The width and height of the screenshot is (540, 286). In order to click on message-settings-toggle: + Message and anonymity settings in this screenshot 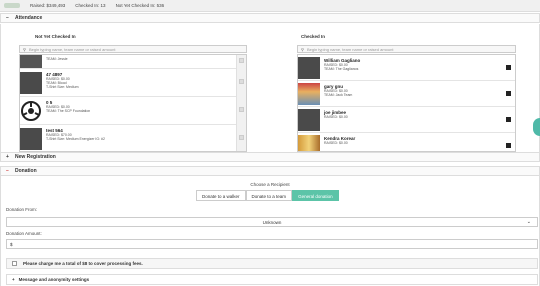, I will do `click(272, 279)`.